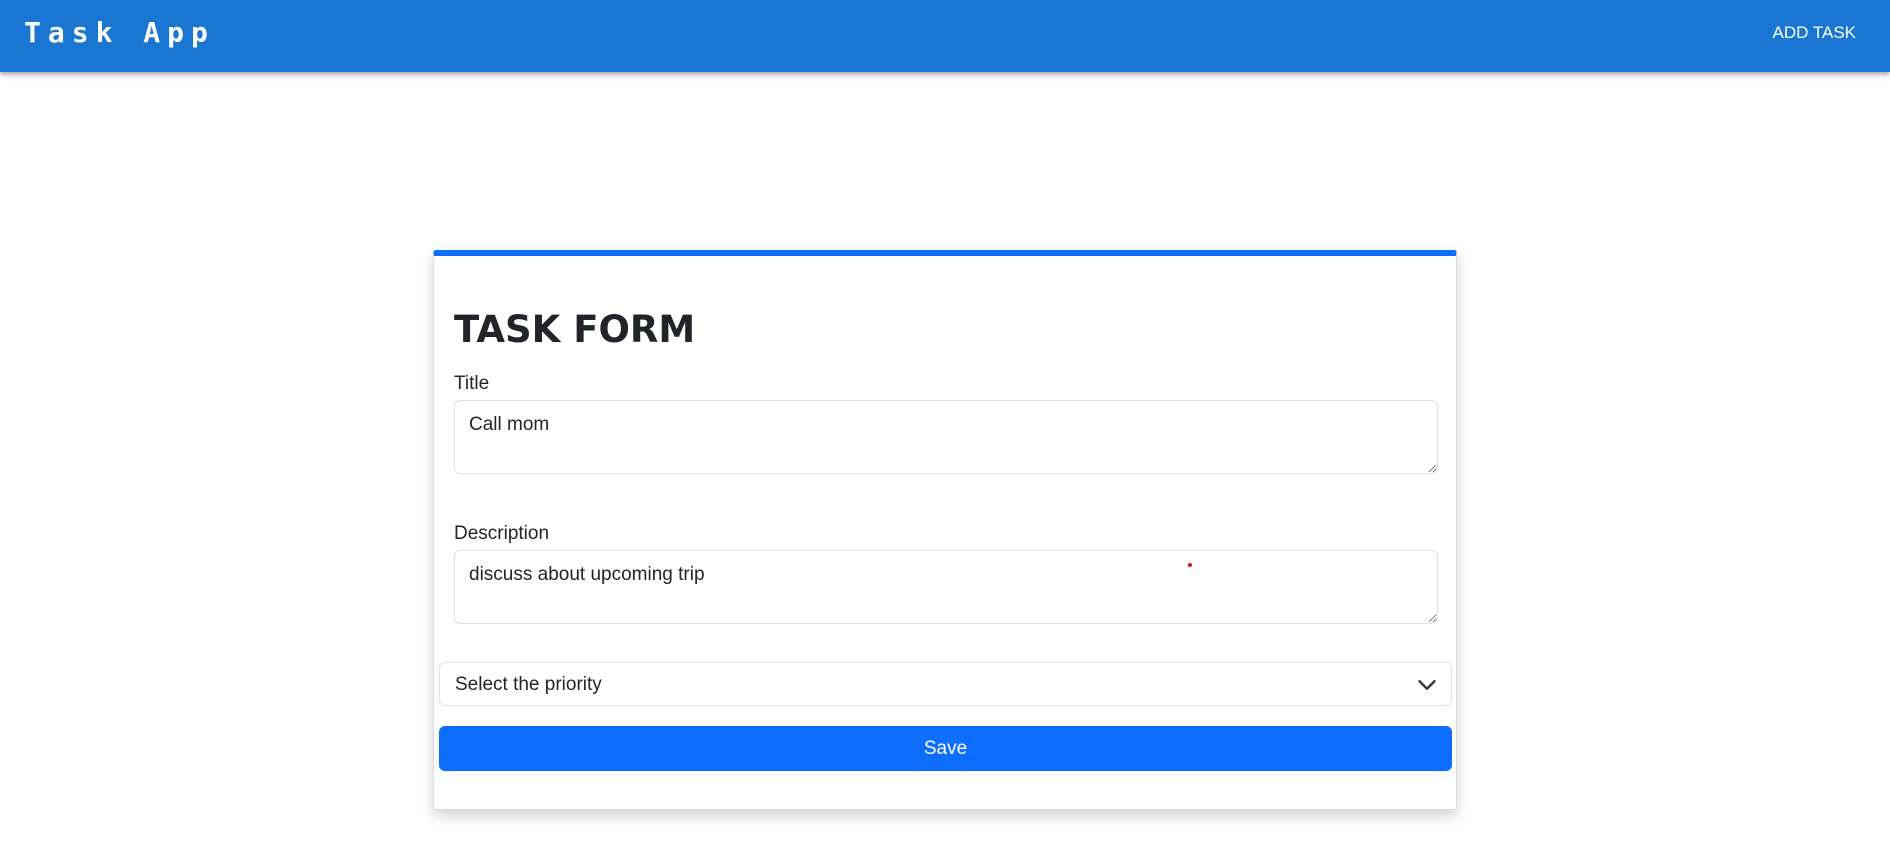 The width and height of the screenshot is (1890, 856). What do you see at coordinates (946, 437) in the screenshot?
I see `title-input: Call mom` at bounding box center [946, 437].